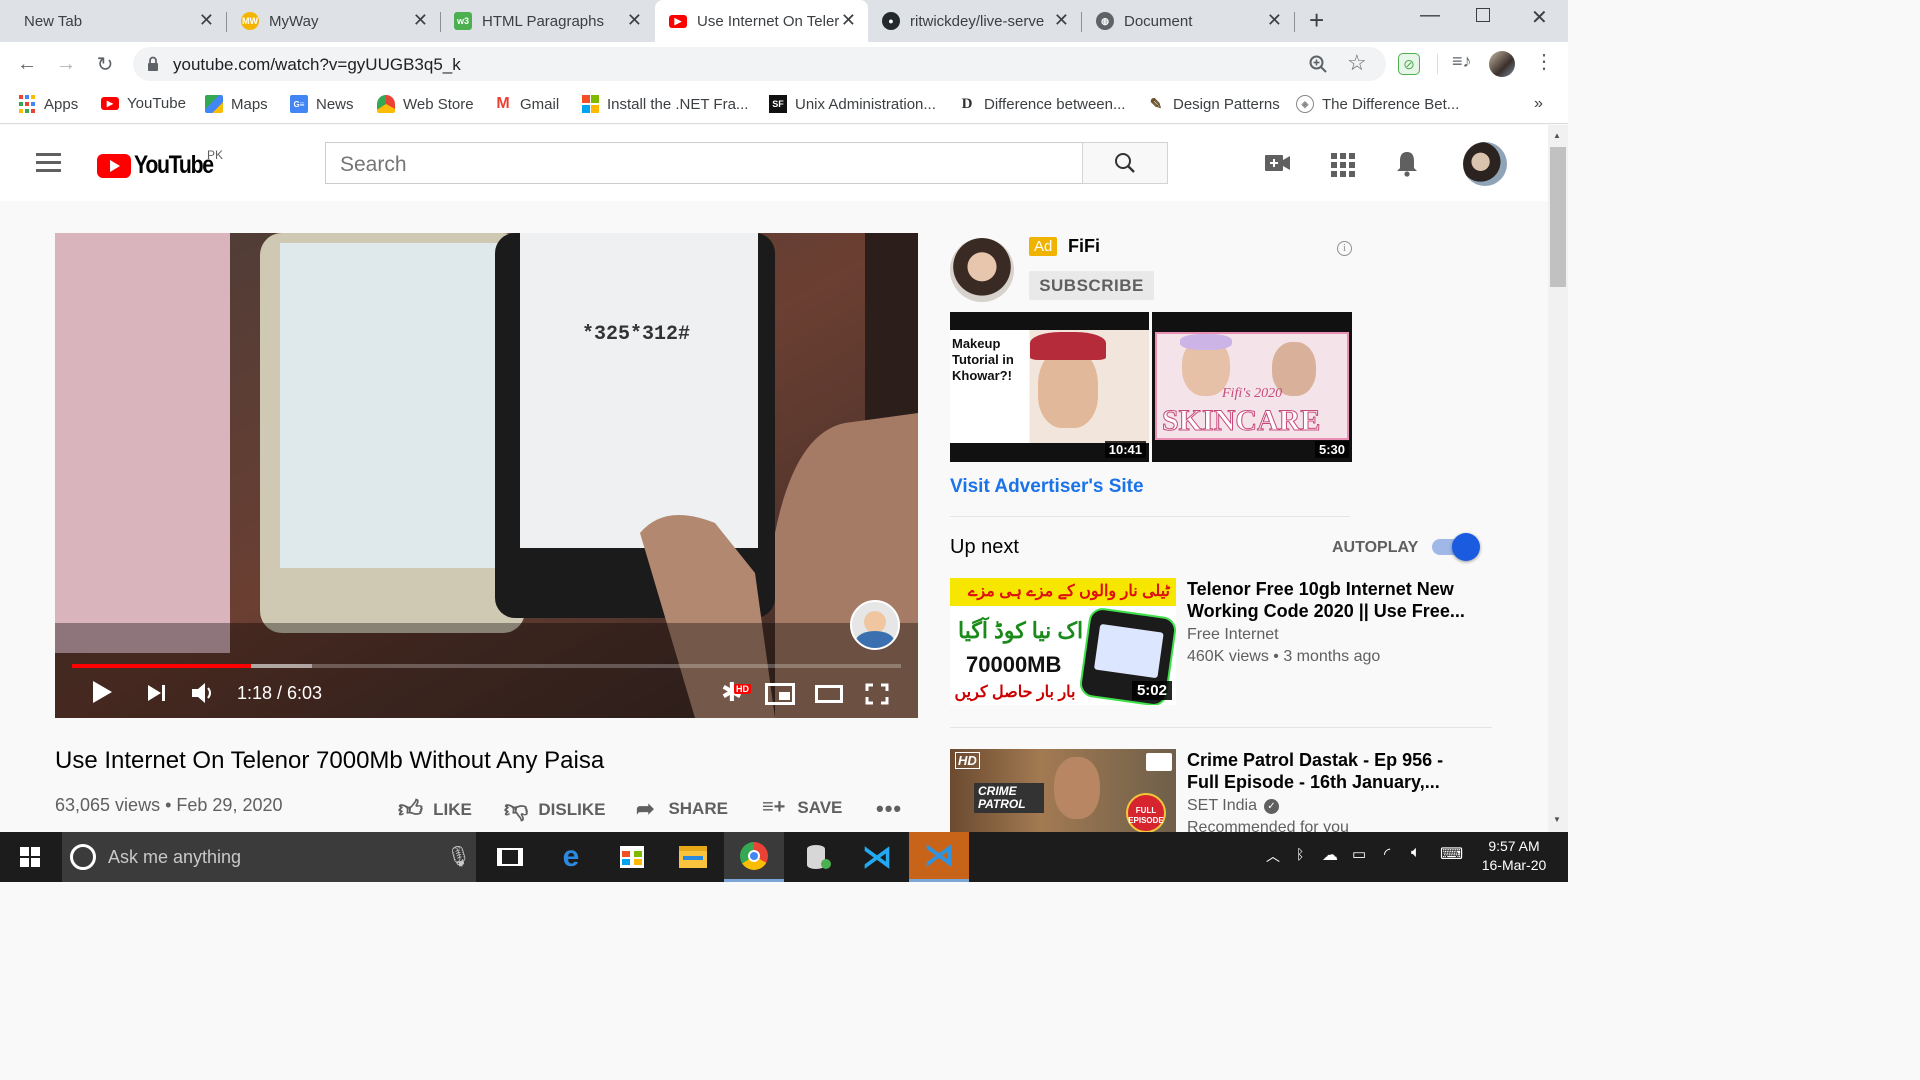 The height and width of the screenshot is (1080, 1920). Describe the element at coordinates (162, 666) in the screenshot. I see `played-bar` at that location.